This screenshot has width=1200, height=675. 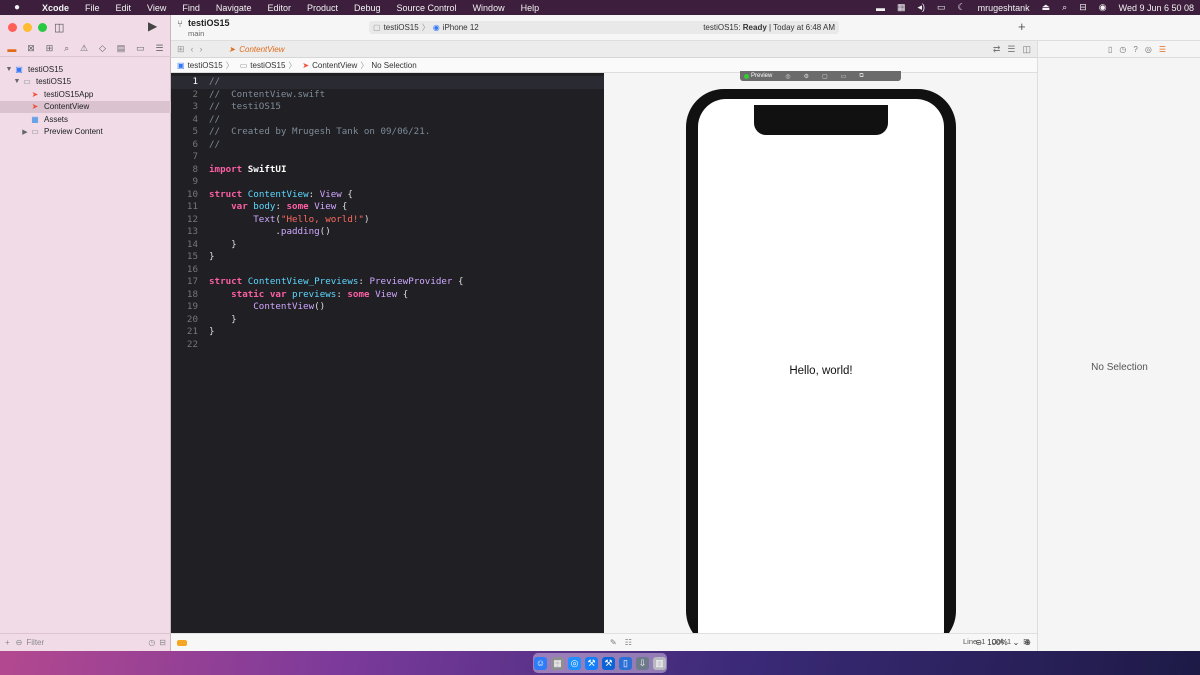 What do you see at coordinates (1022, 26) in the screenshot?
I see `add-library-button: +` at bounding box center [1022, 26].